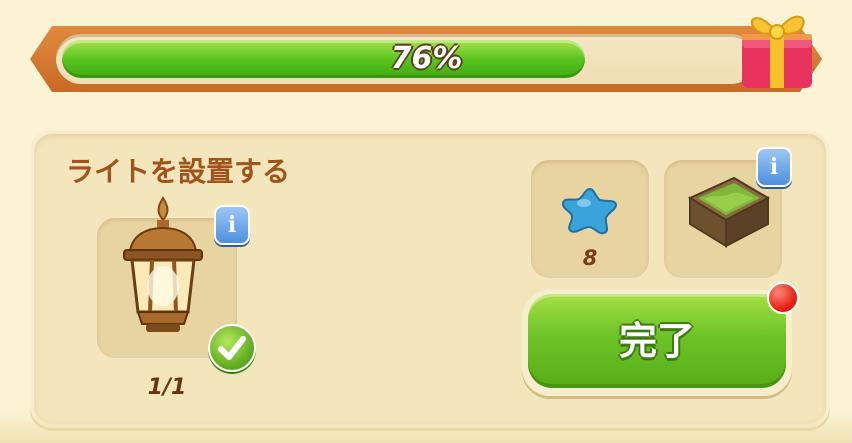  What do you see at coordinates (774, 167) in the screenshot?
I see `reward-info-button: i` at bounding box center [774, 167].